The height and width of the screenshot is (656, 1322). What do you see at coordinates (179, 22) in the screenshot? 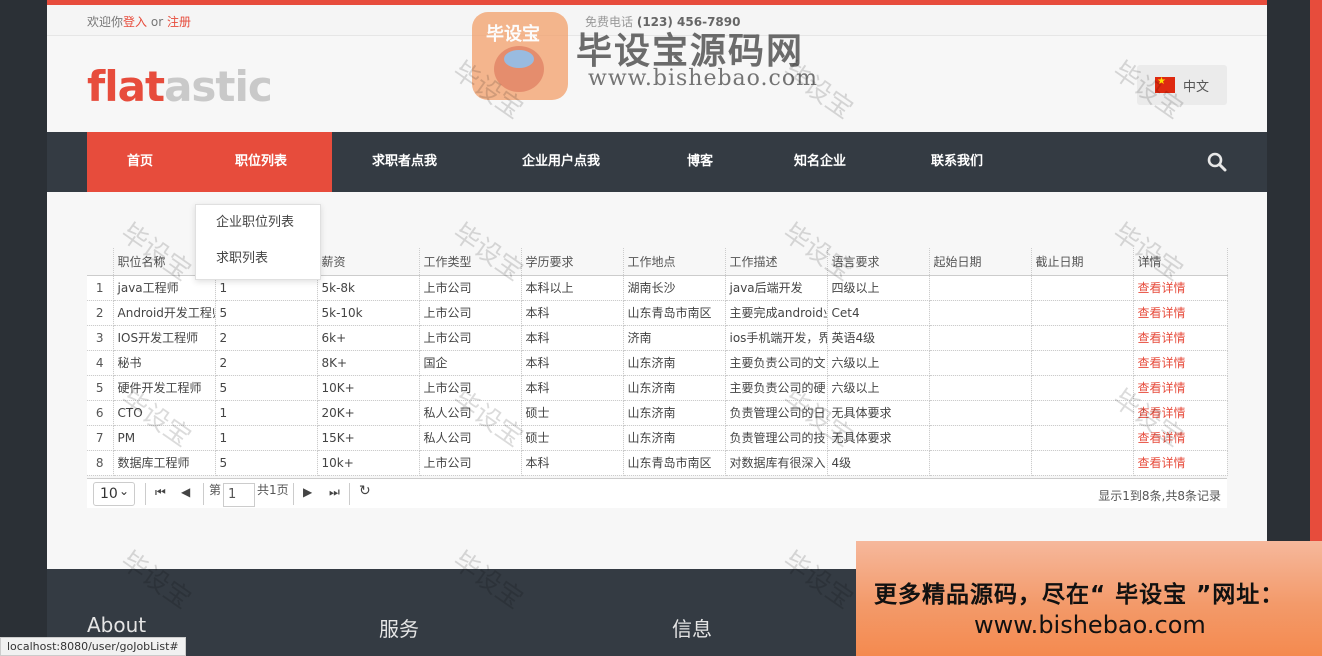
I see `register-link: 注册` at bounding box center [179, 22].